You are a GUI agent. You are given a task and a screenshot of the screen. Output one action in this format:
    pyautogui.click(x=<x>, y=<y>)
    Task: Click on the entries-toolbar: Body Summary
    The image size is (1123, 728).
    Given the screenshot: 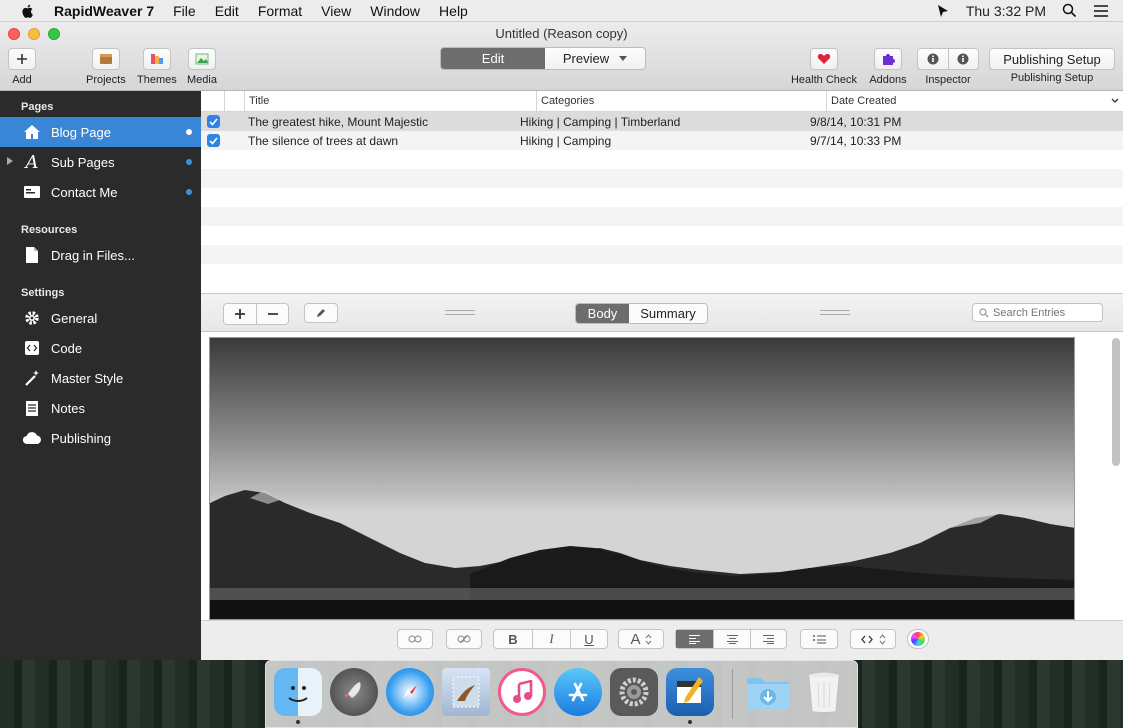 What is the action you would take?
    pyautogui.click(x=662, y=312)
    